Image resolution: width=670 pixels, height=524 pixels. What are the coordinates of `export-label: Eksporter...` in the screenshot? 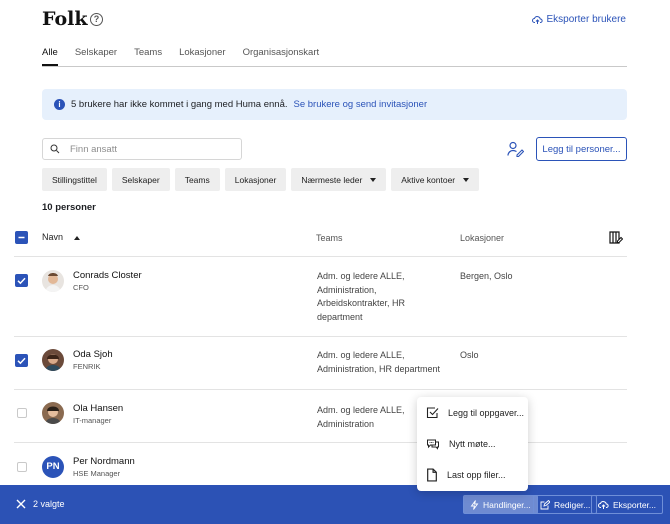 It's located at (634, 504).